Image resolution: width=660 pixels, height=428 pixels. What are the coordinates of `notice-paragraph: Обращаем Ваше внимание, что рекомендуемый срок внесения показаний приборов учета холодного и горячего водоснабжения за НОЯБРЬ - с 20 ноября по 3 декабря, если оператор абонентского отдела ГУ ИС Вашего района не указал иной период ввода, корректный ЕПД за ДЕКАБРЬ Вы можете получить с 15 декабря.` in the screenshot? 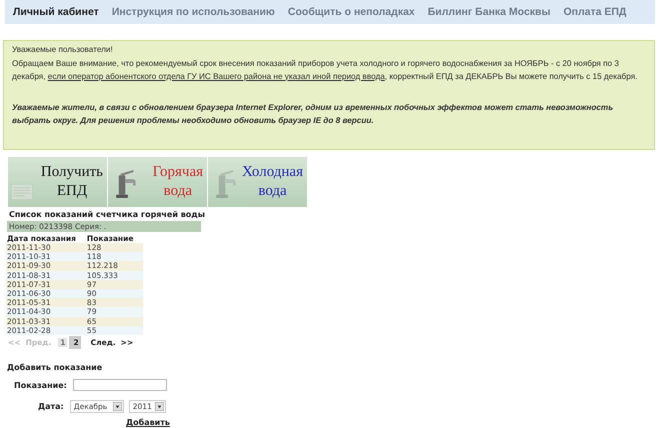 It's located at (325, 70).